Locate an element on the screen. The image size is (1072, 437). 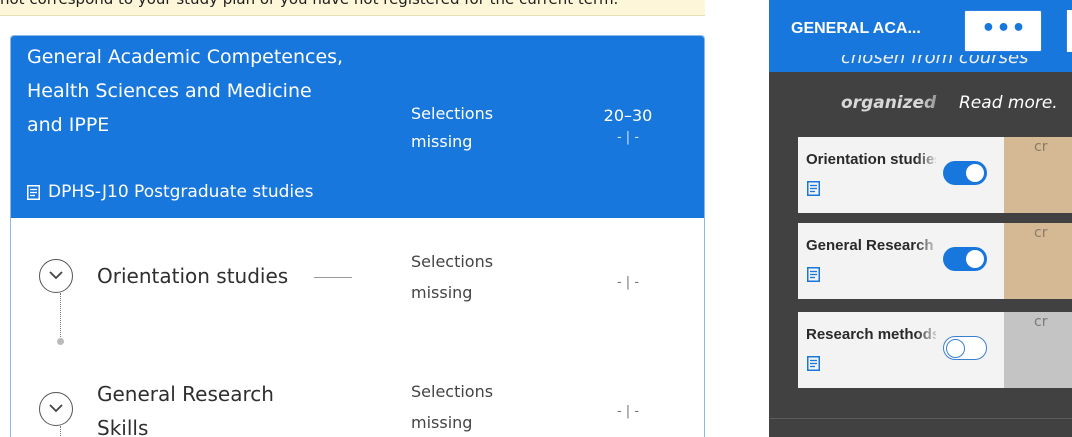
more-icon: ••• is located at coordinates (1004, 28).